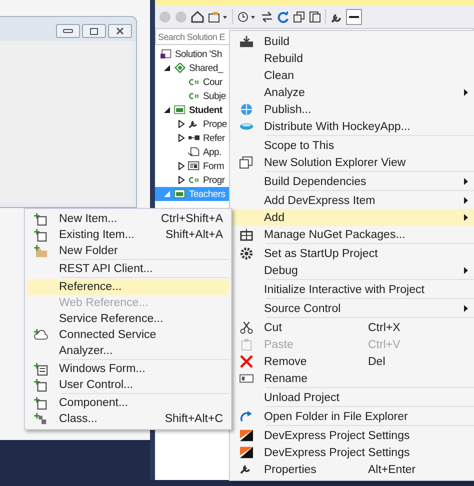  I want to click on shortcut-text: Shift+Alt+A, so click(194, 235).